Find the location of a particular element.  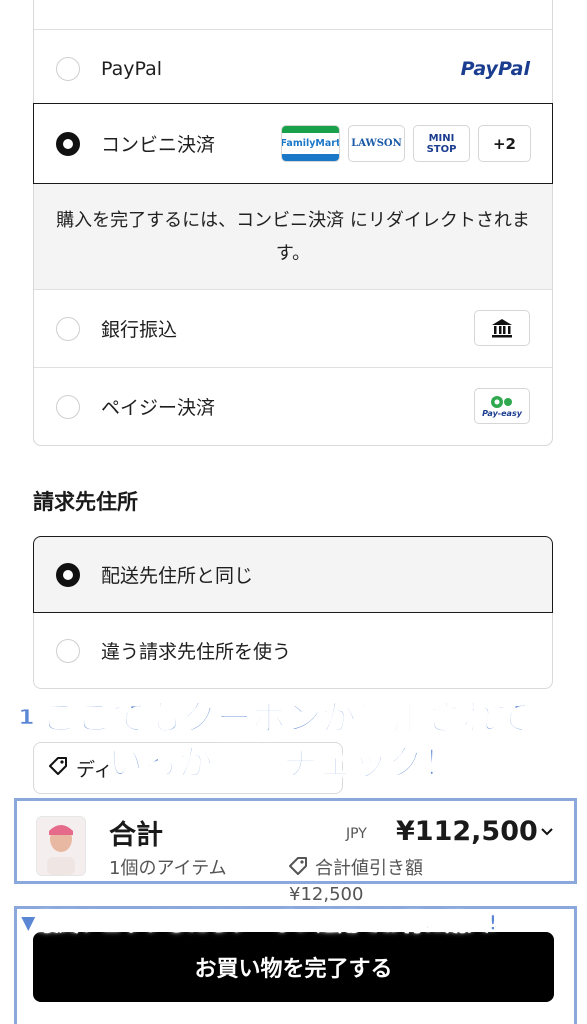

billing-option-same: 配送先住所と同じ is located at coordinates (293, 574).